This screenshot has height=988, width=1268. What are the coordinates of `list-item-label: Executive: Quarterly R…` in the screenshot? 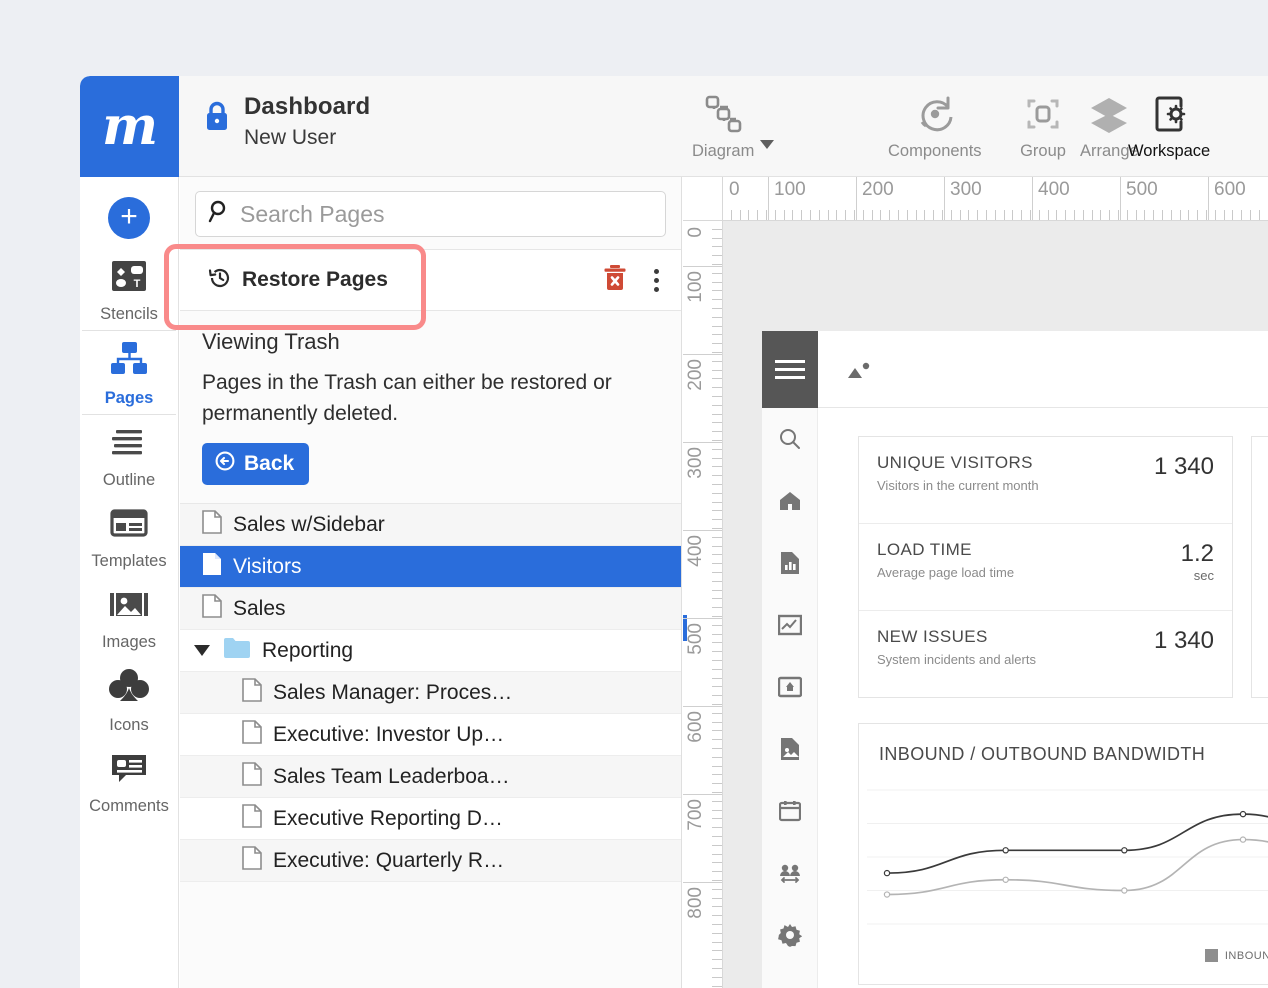 It's located at (389, 860).